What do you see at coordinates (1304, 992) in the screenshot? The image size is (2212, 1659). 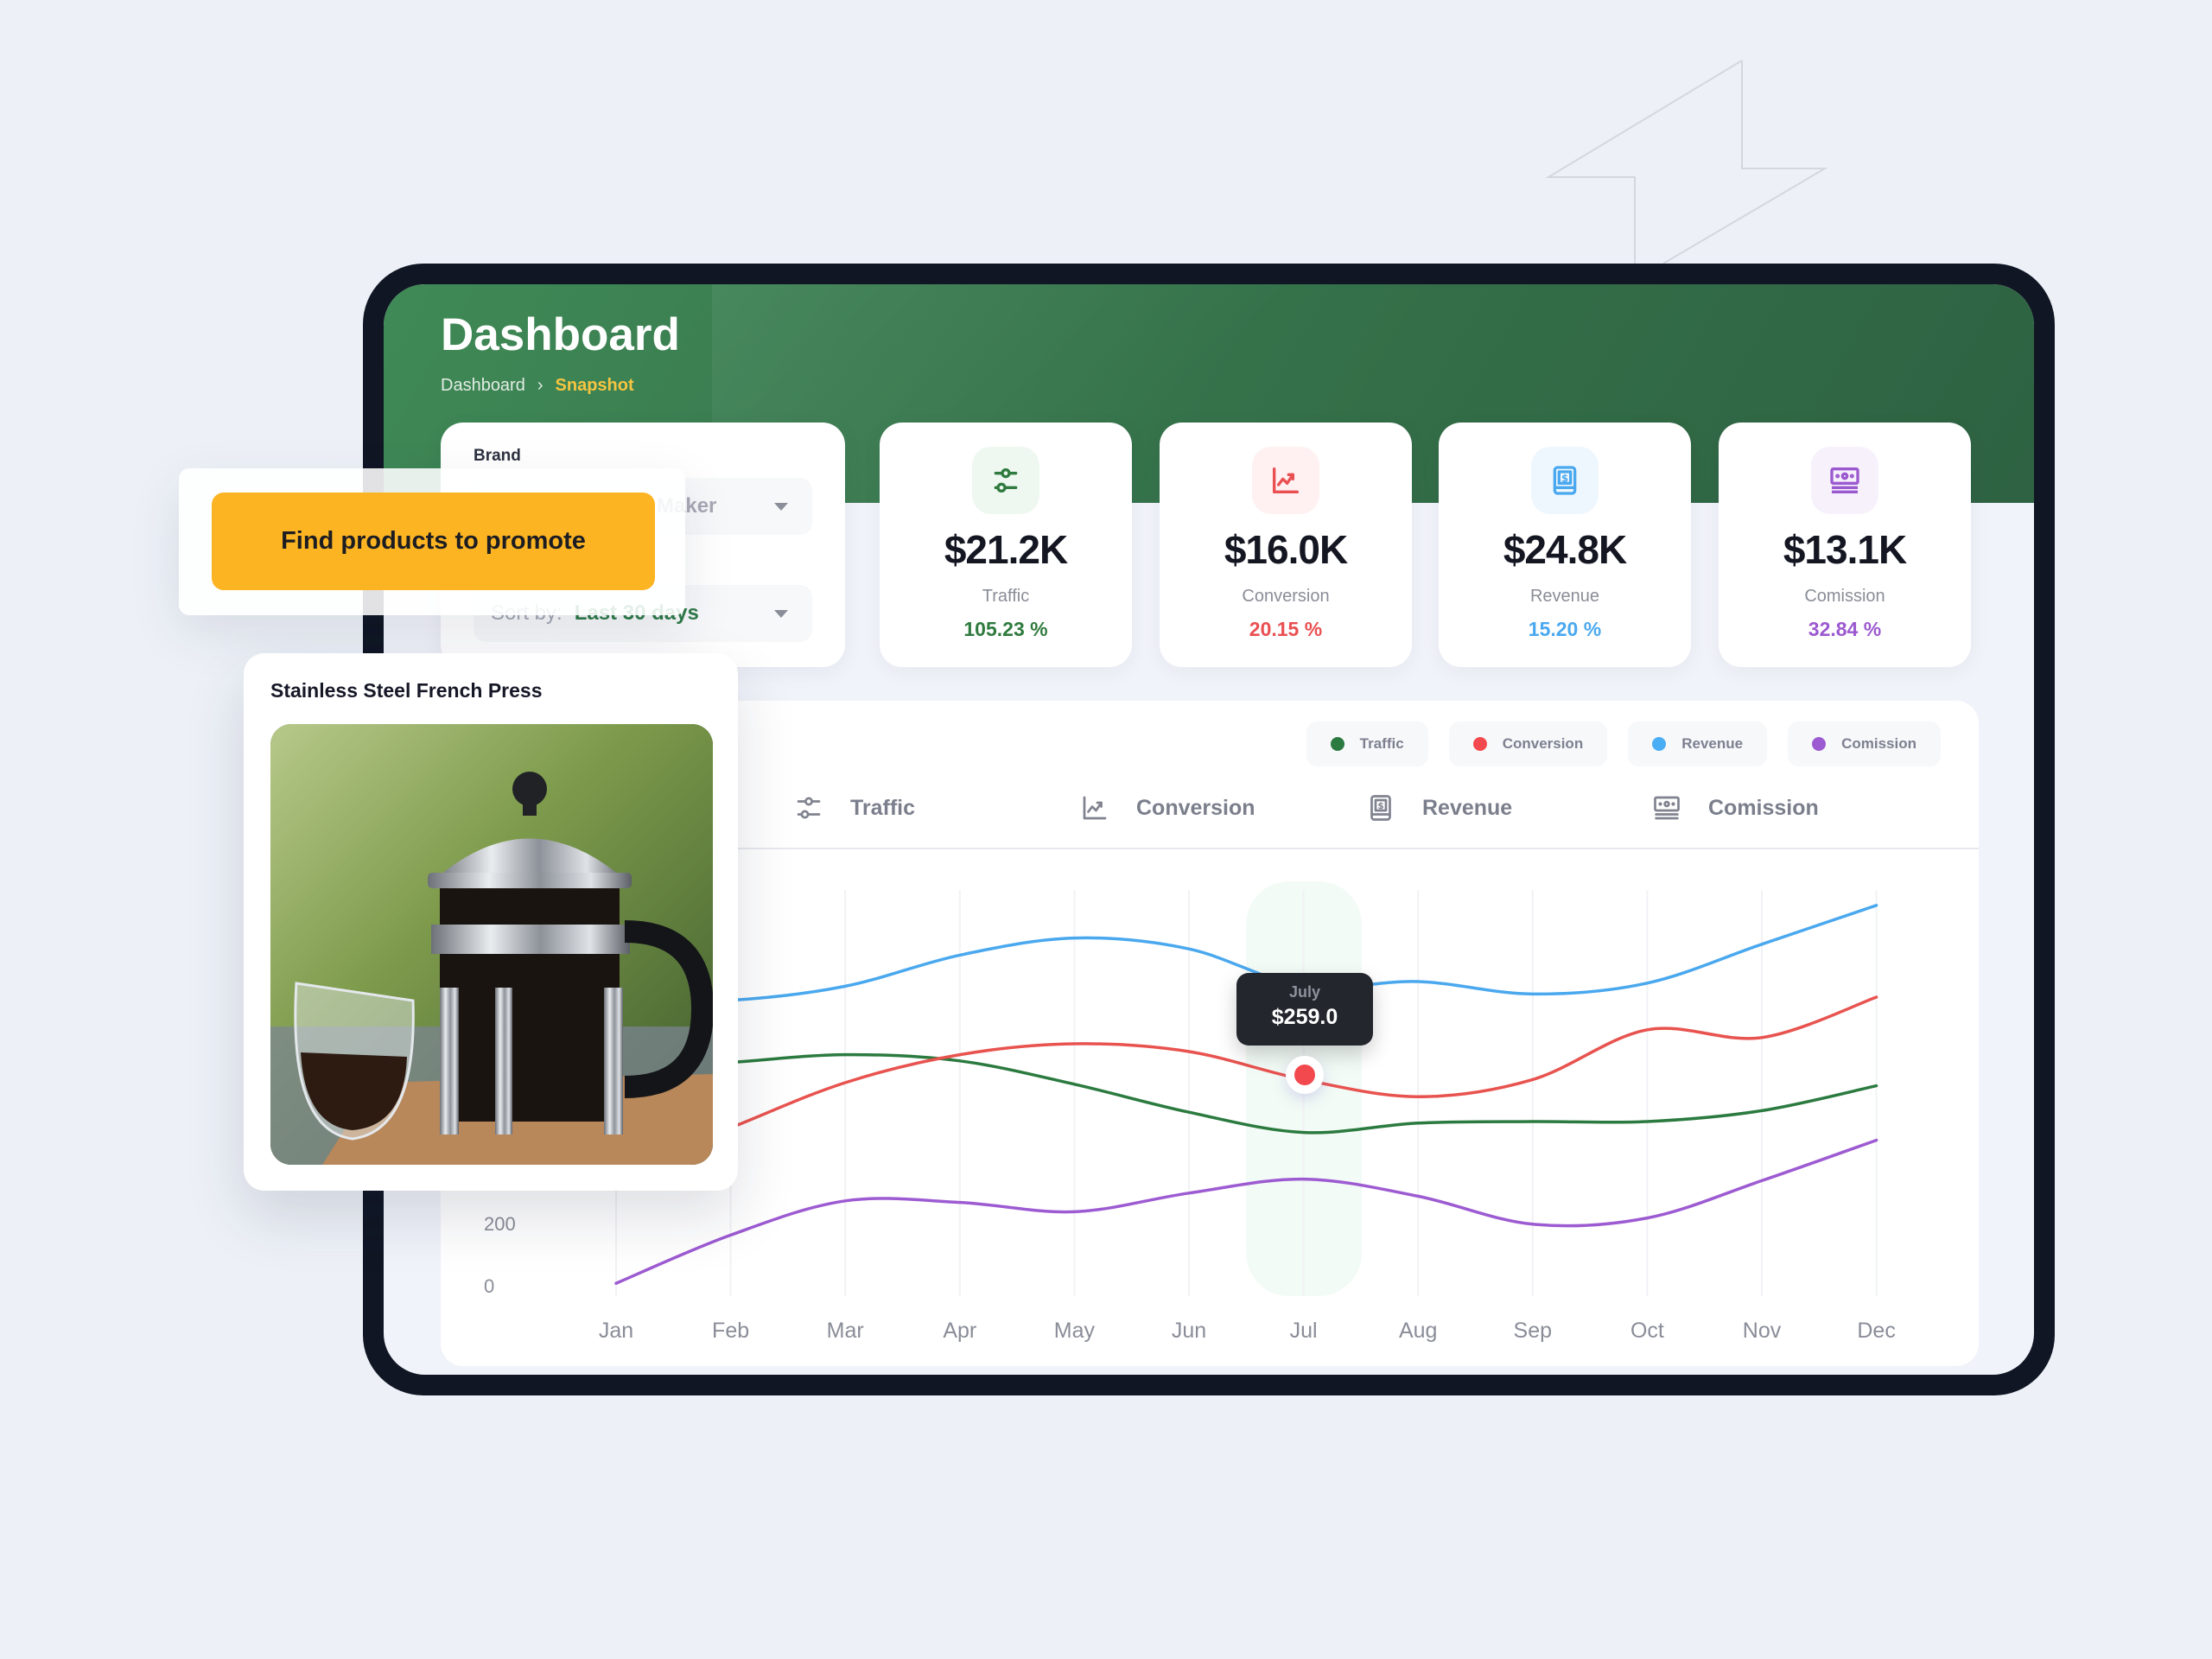 I see `tooltip-label: July` at bounding box center [1304, 992].